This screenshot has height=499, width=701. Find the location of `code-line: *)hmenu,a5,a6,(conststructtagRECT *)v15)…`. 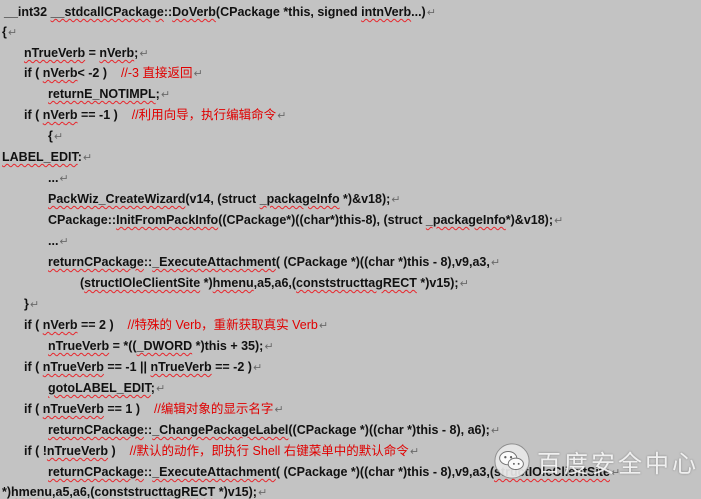

code-line: *)hmenu,a5,a6,(conststructtagRECT *)v15)… is located at coordinates (134, 490).